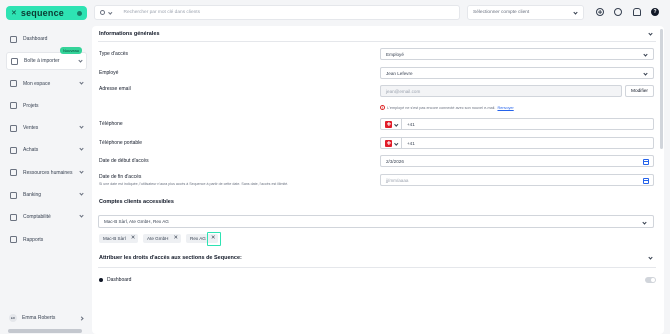 This screenshot has width=670, height=334. What do you see at coordinates (650, 280) in the screenshot?
I see `dashboard-access-toggle` at bounding box center [650, 280].